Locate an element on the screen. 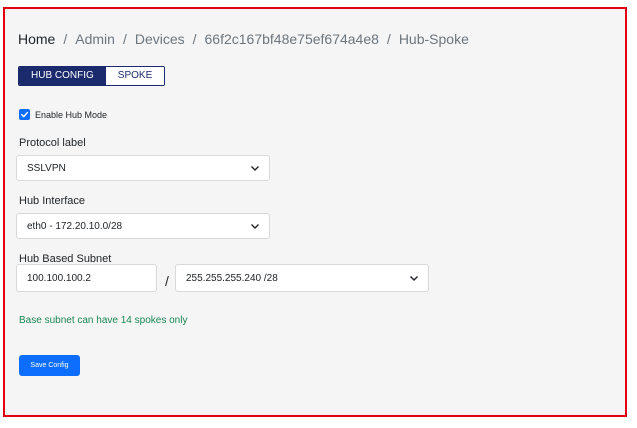 Image resolution: width=637 pixels, height=428 pixels. tab-hub-config: HUB CONFIG is located at coordinates (62, 76).